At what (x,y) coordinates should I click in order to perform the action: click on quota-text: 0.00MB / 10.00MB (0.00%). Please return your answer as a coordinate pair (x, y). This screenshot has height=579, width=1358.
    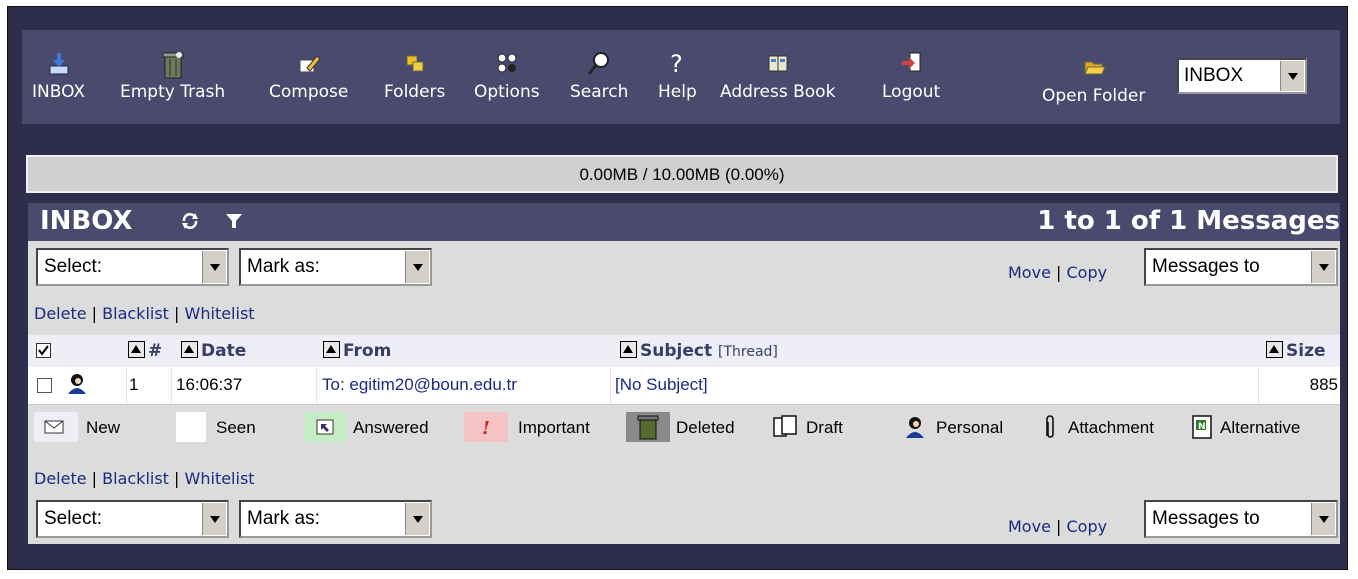
    Looking at the image, I should click on (682, 174).